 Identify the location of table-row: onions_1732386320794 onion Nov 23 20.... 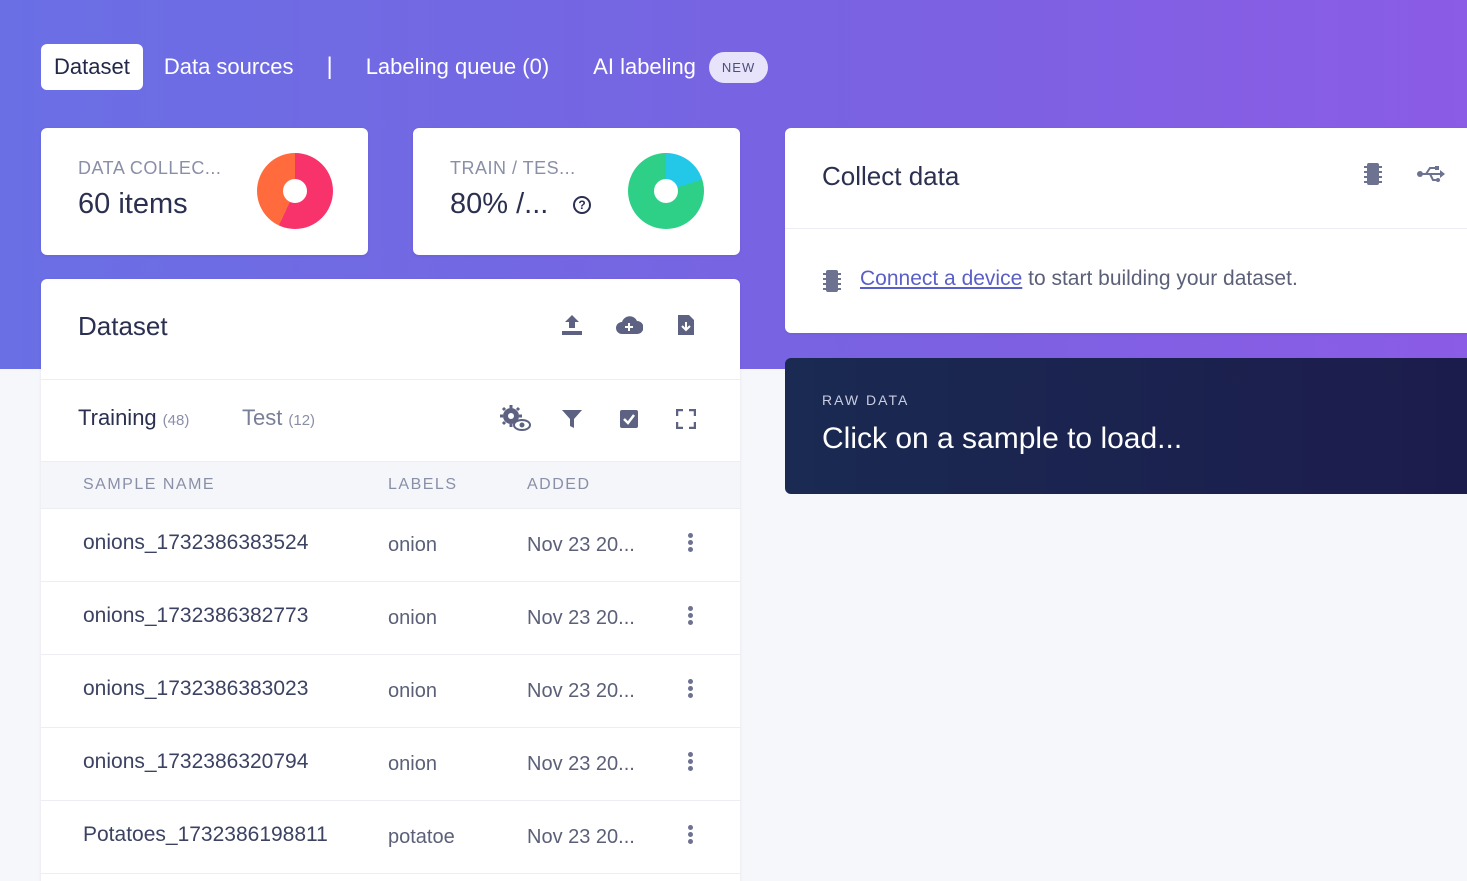
(390, 764).